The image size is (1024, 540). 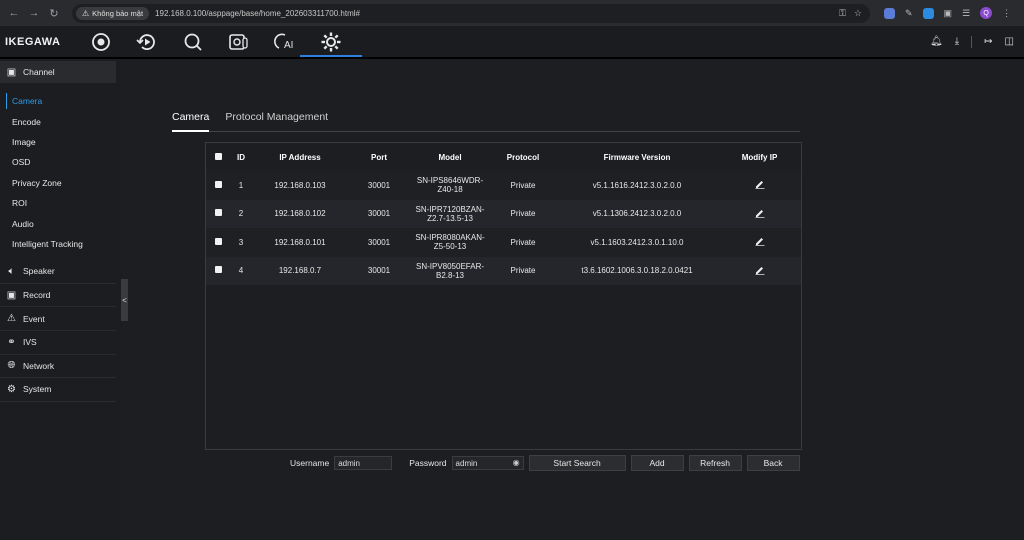 I want to click on warning-icon: ⚠, so click(x=86, y=13).